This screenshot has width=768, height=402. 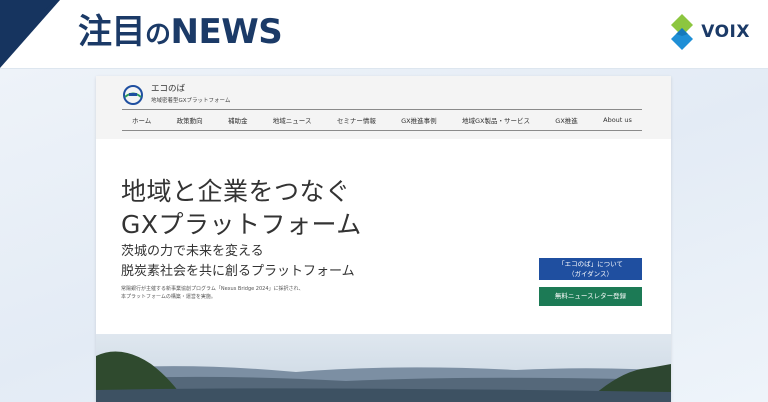 I want to click on voix-brand-text: VOIX, so click(x=725, y=32).